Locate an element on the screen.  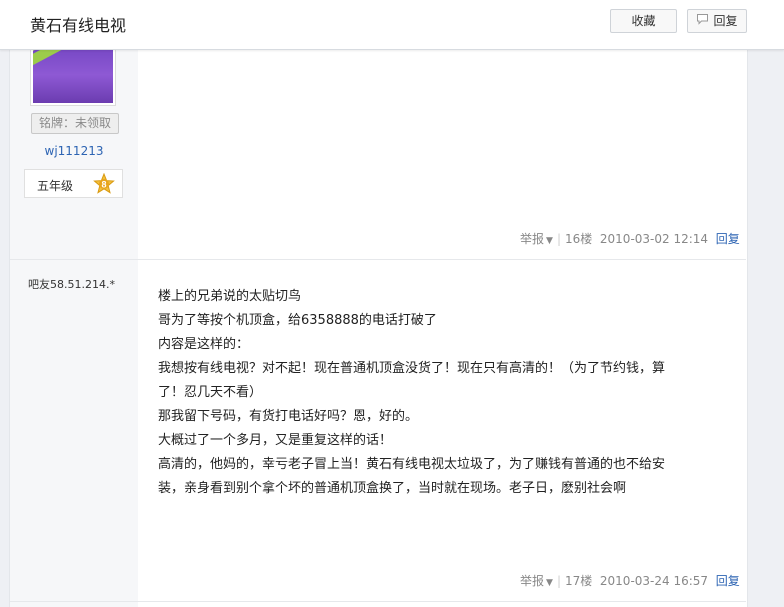
level-box: 五年级 8 is located at coordinates (73, 183).